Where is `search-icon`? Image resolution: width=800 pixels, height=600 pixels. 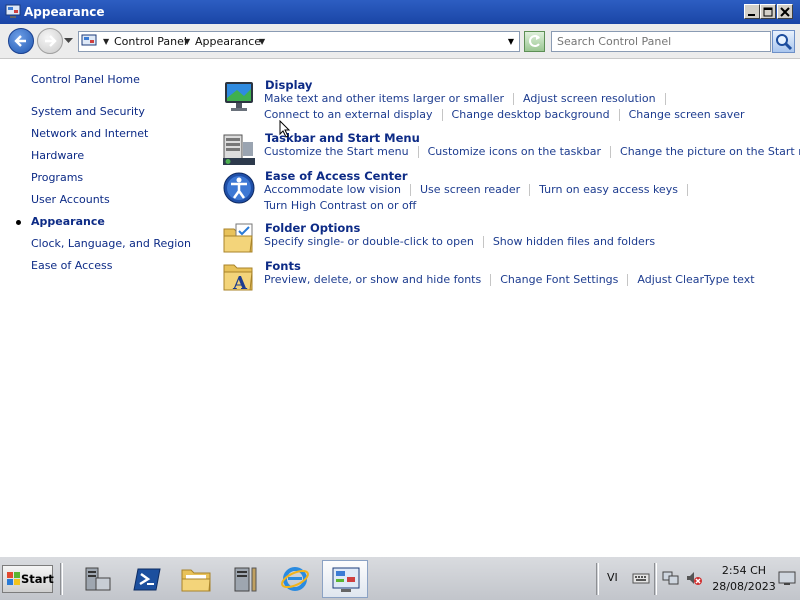
search-icon is located at coordinates (784, 42).